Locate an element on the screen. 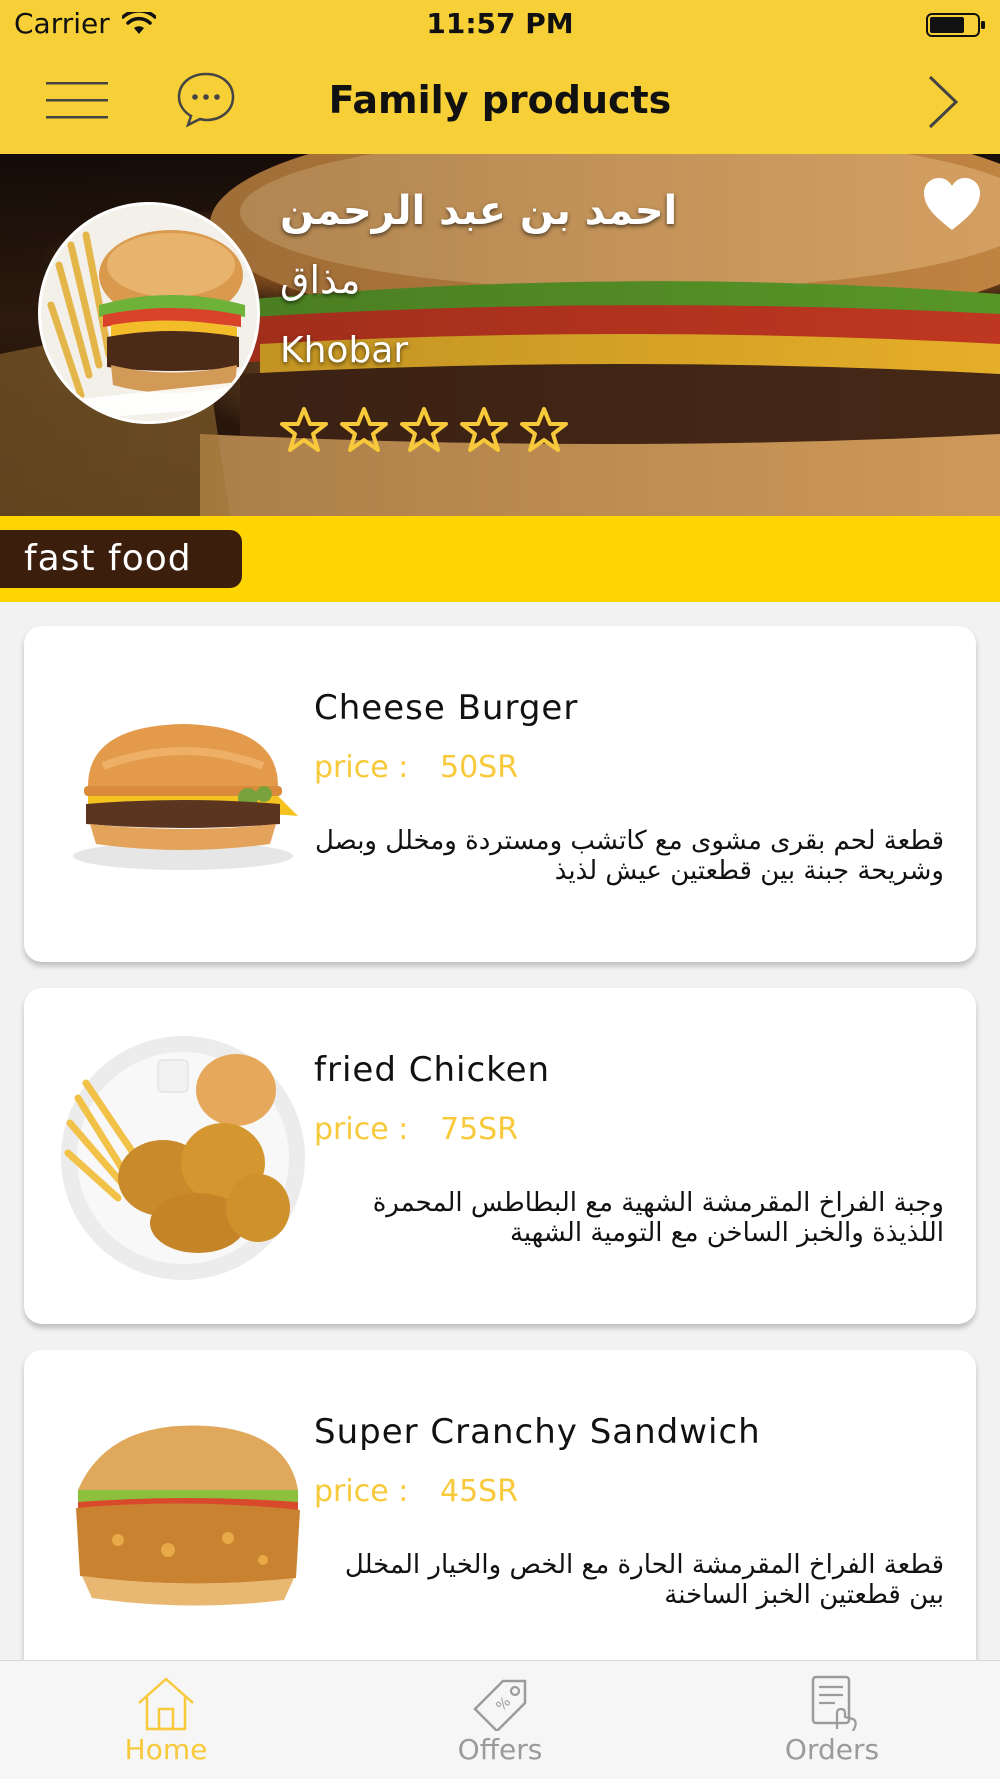 Image resolution: width=1000 pixels, height=1779 pixels. page-title: Family products is located at coordinates (500, 100).